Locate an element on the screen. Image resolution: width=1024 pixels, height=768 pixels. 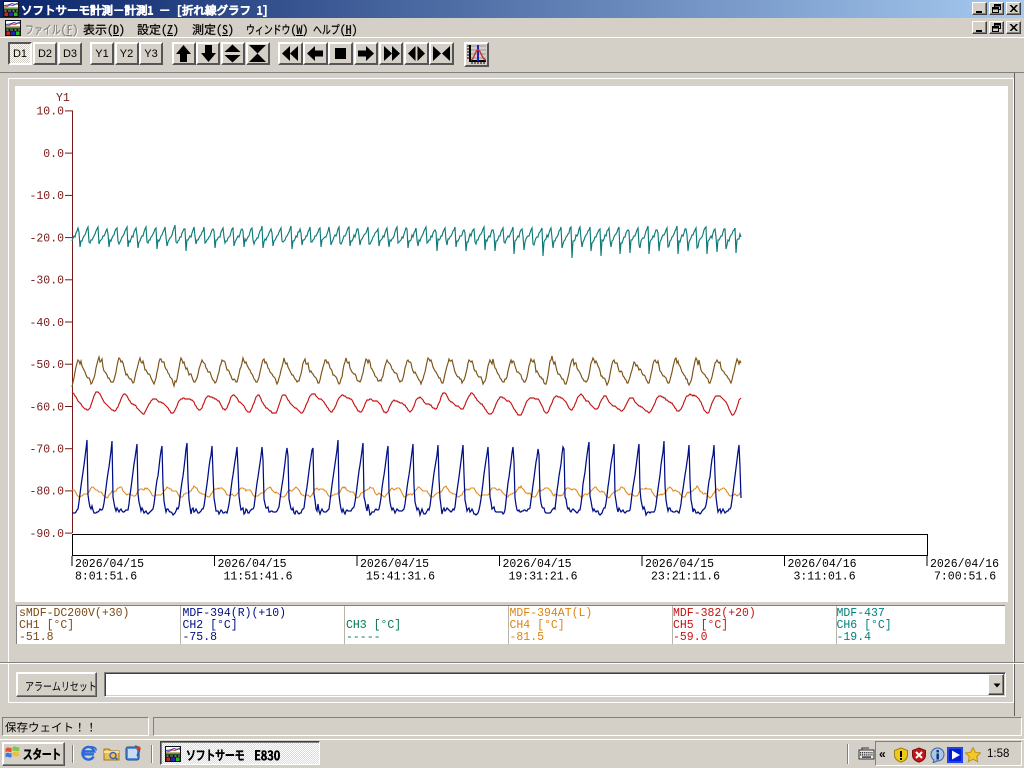
svg-text: 11:51:41.6 is located at coordinates (258, 577).